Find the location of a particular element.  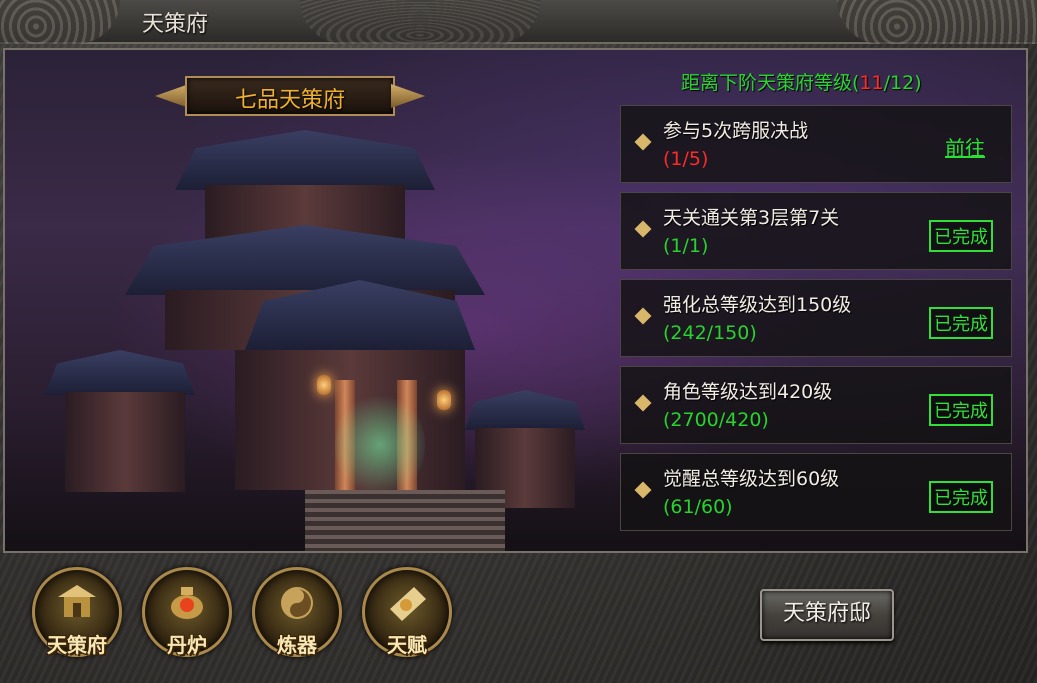

task-name: 强化总等级达到150级 is located at coordinates (757, 305).